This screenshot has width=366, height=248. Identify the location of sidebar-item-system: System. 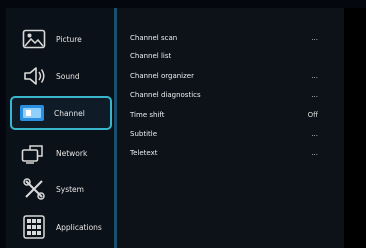
(61, 189).